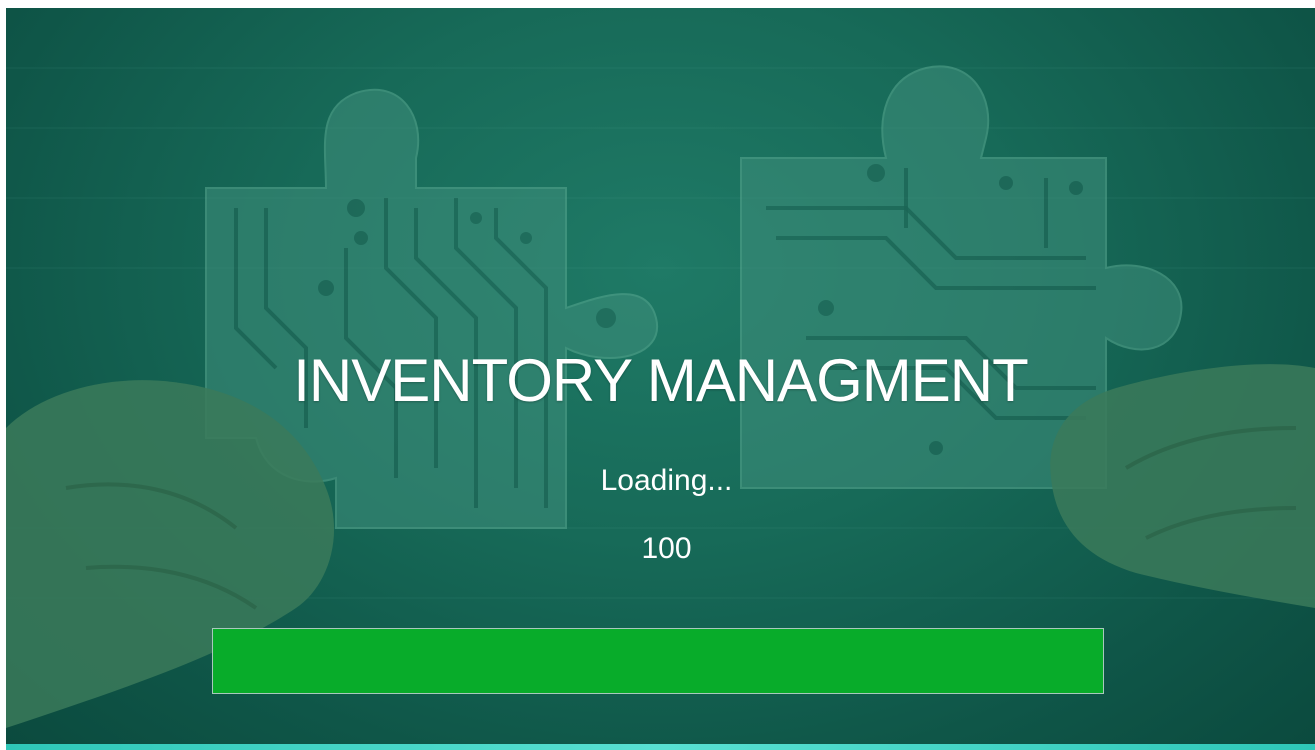  I want to click on progress-value: 100, so click(666, 548).